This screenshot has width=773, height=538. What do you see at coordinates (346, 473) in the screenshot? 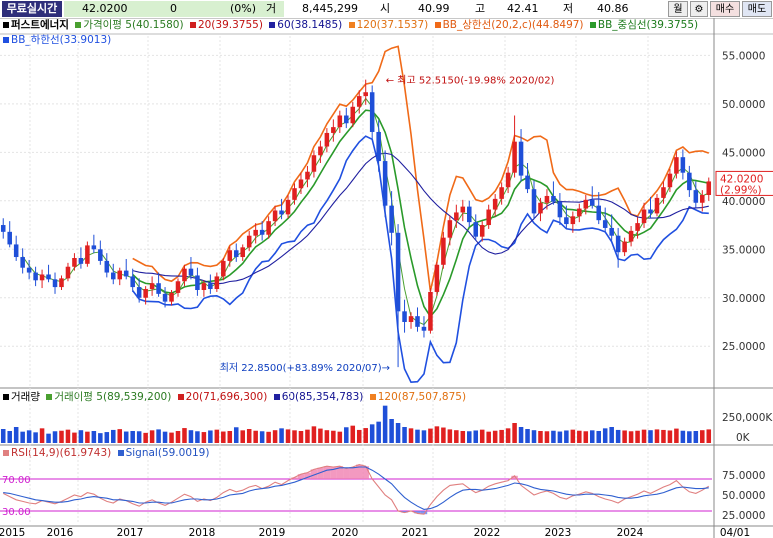
I see `rsi-overbought-fill` at bounding box center [346, 473].